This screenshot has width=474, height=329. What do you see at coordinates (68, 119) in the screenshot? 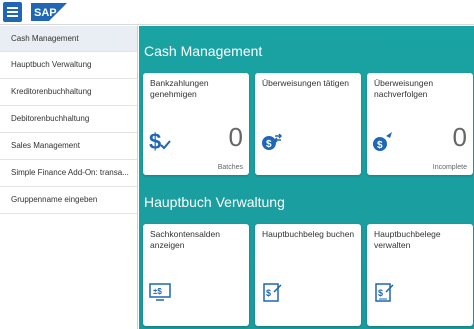
I see `sidebar-item-debitorenbuchhaltung: Debitorenbuchhaltung` at bounding box center [68, 119].